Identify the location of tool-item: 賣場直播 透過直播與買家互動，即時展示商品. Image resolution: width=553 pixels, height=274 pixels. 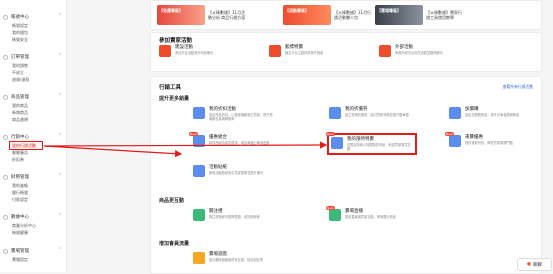
(370, 215).